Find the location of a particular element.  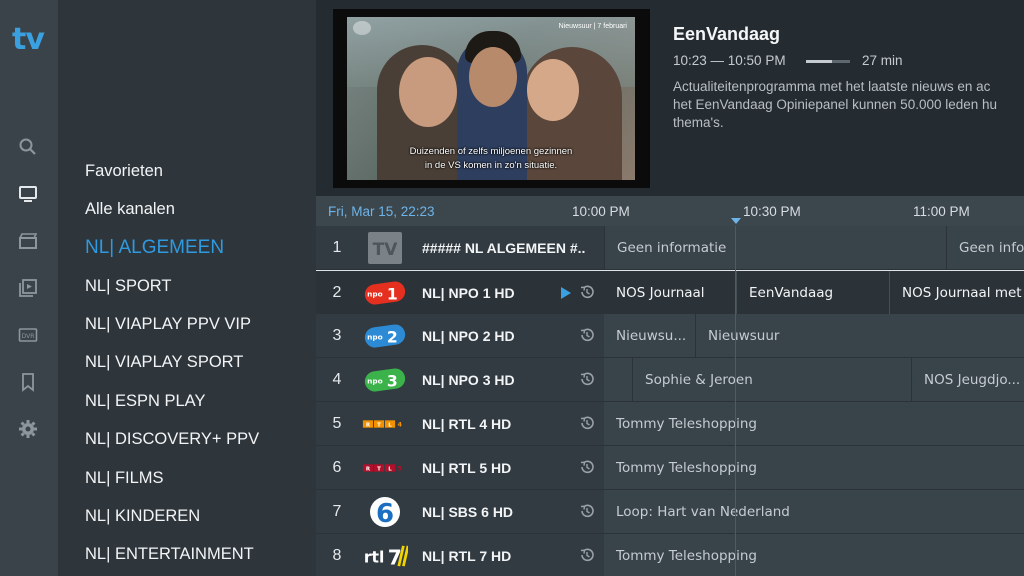

rtl5-logo: RT L5 is located at coordinates (385, 468).